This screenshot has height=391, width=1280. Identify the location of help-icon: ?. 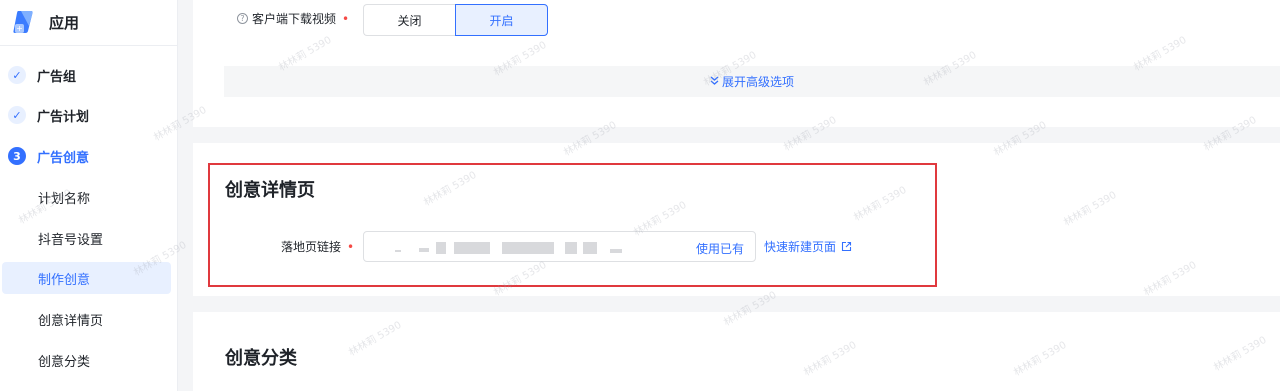
(242, 18).